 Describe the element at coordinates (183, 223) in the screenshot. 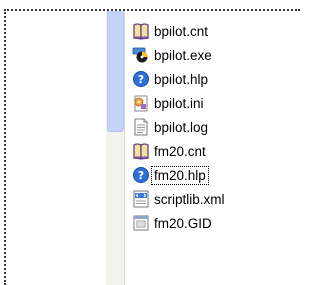

I see `file-name: fm20.GID` at that location.